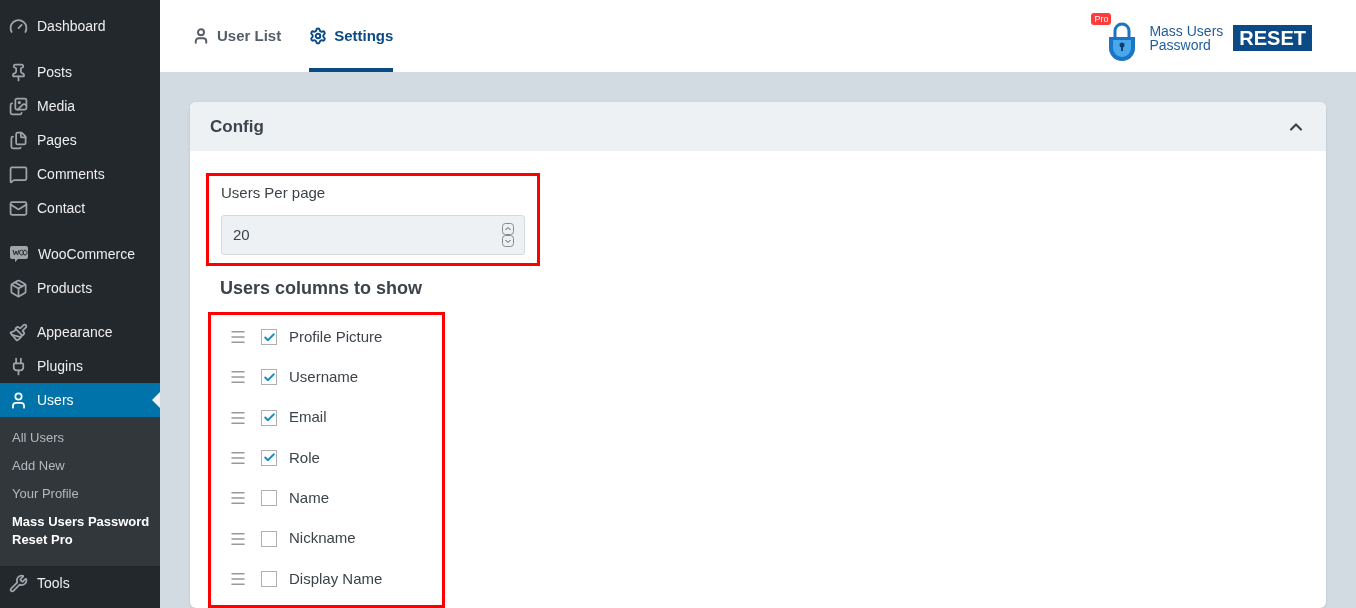  What do you see at coordinates (336, 578) in the screenshot?
I see `column-label: Display Name` at bounding box center [336, 578].